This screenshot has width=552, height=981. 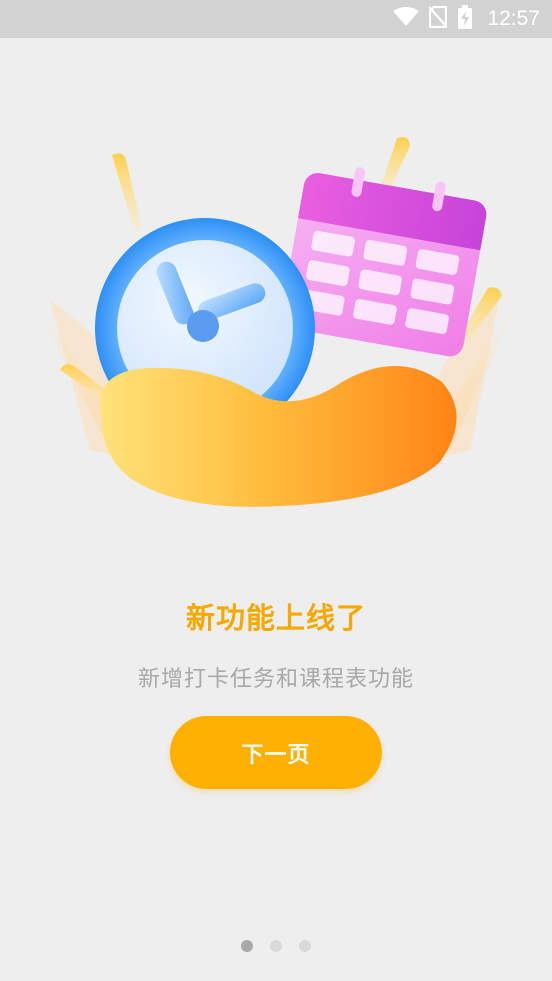 I want to click on status-time: 12:57, so click(x=513, y=18).